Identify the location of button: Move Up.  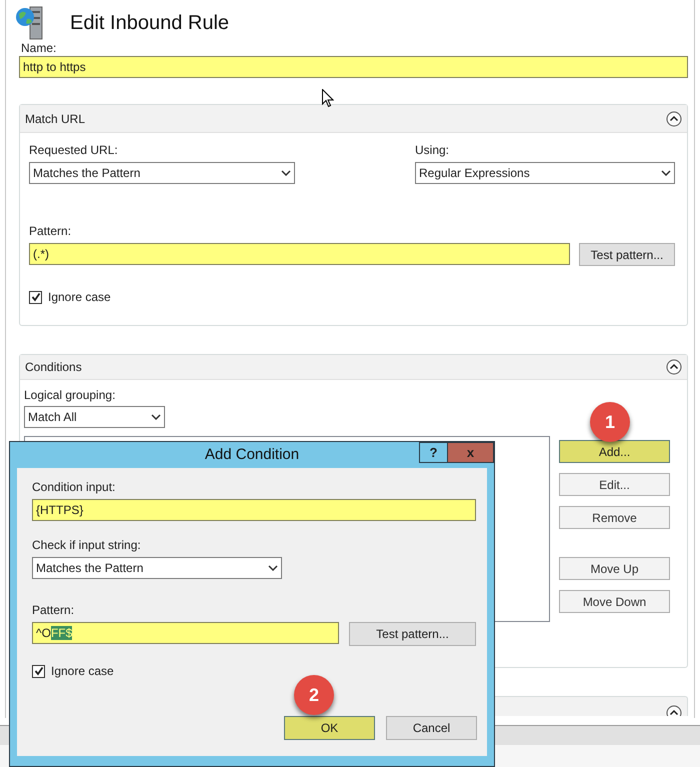
(614, 568).